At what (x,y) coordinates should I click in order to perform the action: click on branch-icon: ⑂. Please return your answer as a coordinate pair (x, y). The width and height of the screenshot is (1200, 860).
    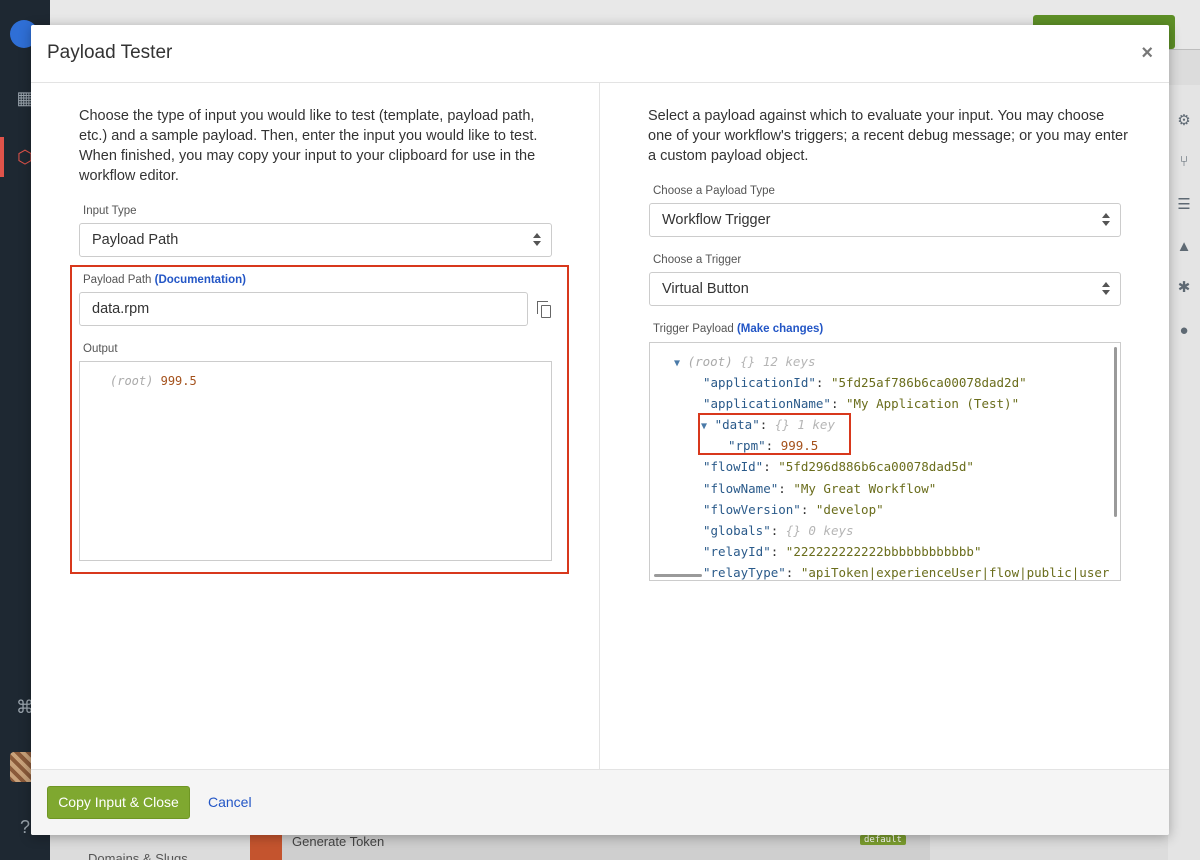
    Looking at the image, I should click on (1184, 161).